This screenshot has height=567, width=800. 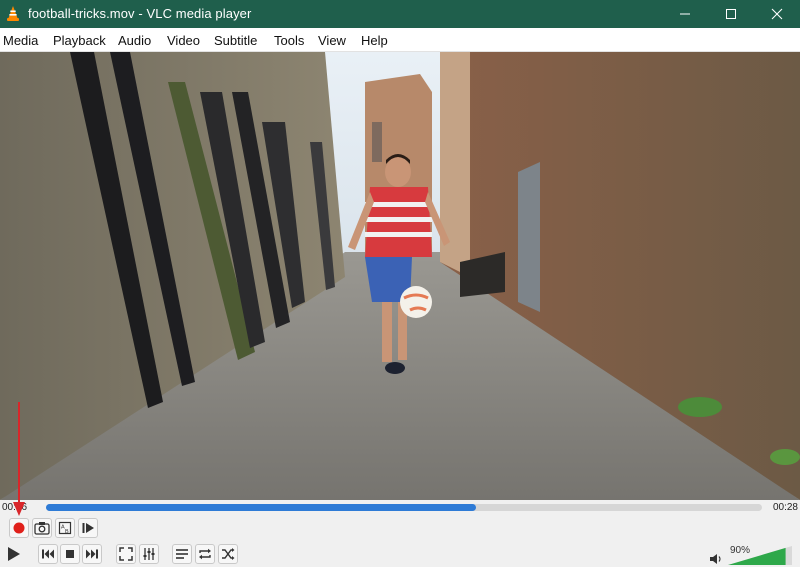 I want to click on window-title: football-tricks.mov - VLC media player, so click(x=140, y=13).